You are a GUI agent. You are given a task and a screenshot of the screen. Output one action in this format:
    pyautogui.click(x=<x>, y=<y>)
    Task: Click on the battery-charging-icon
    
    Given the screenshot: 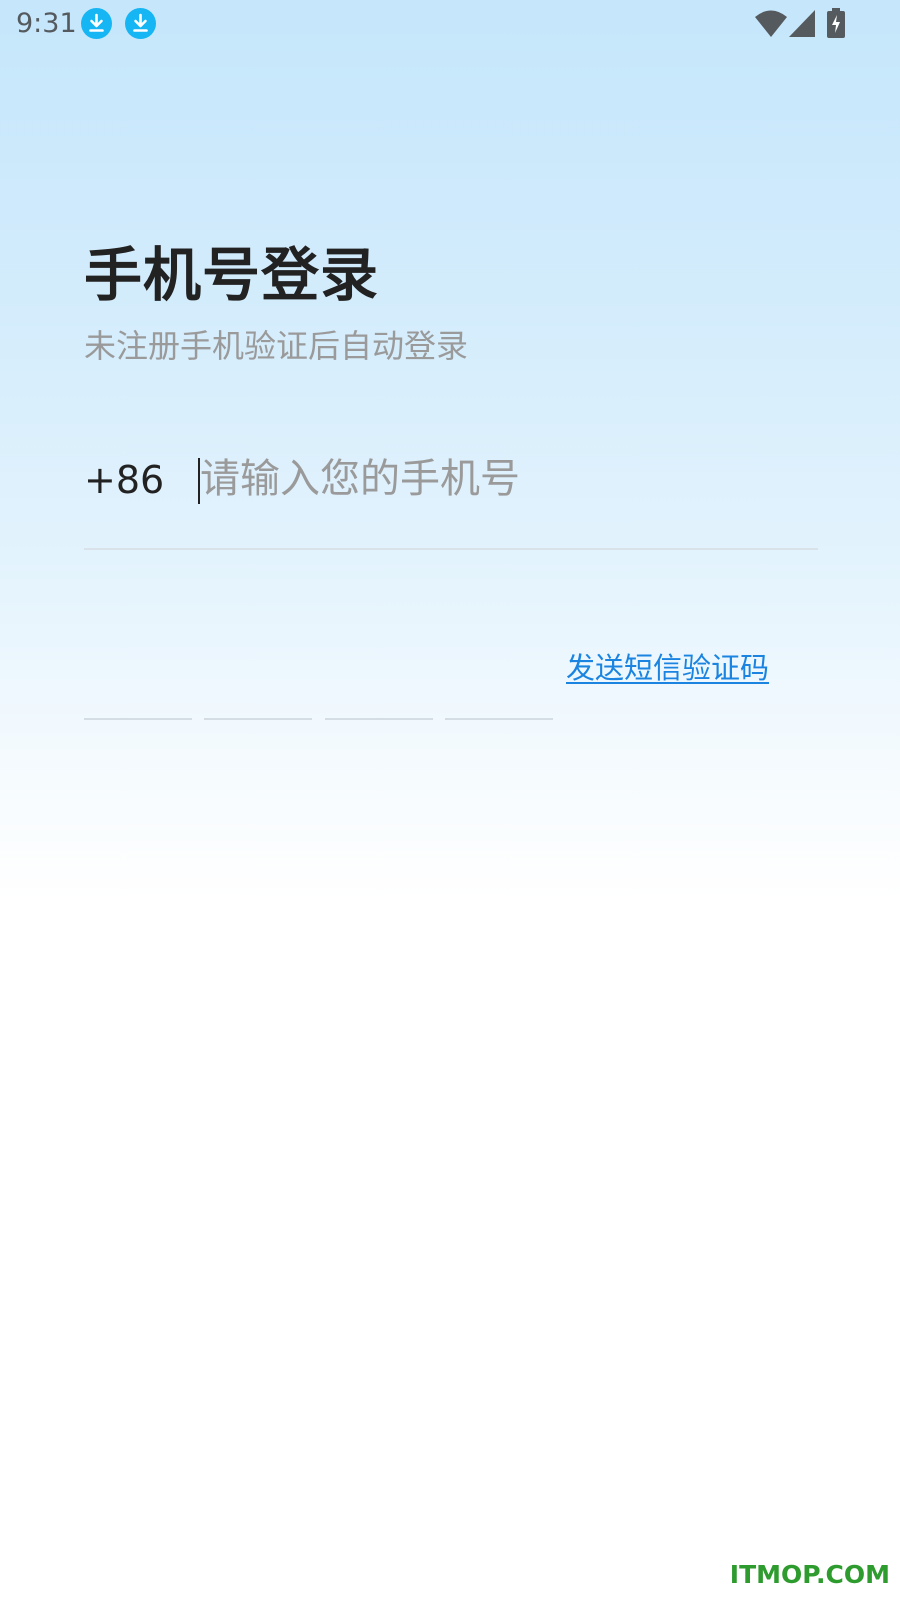 What is the action you would take?
    pyautogui.click(x=836, y=25)
    